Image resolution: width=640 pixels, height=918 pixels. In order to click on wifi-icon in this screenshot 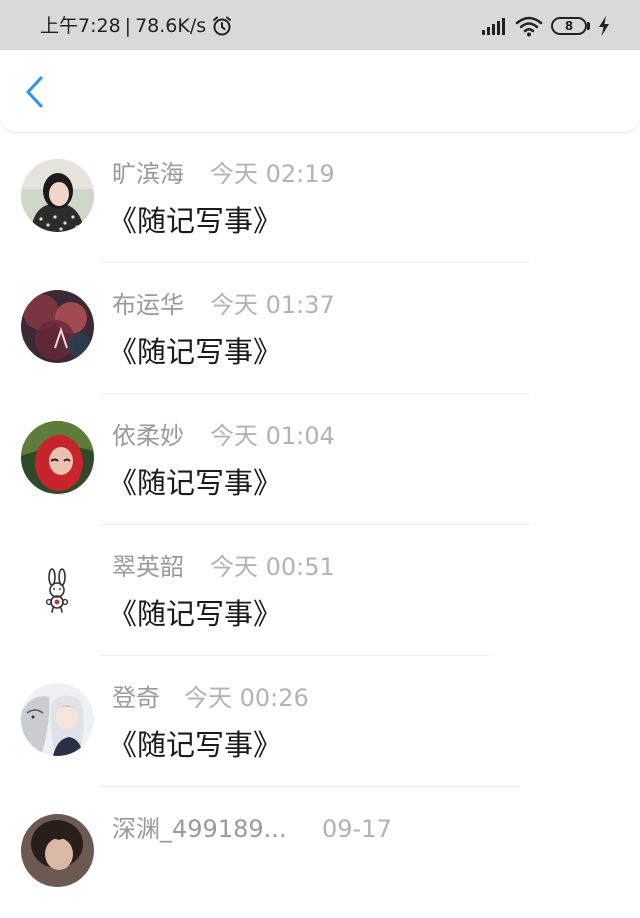, I will do `click(529, 26)`.